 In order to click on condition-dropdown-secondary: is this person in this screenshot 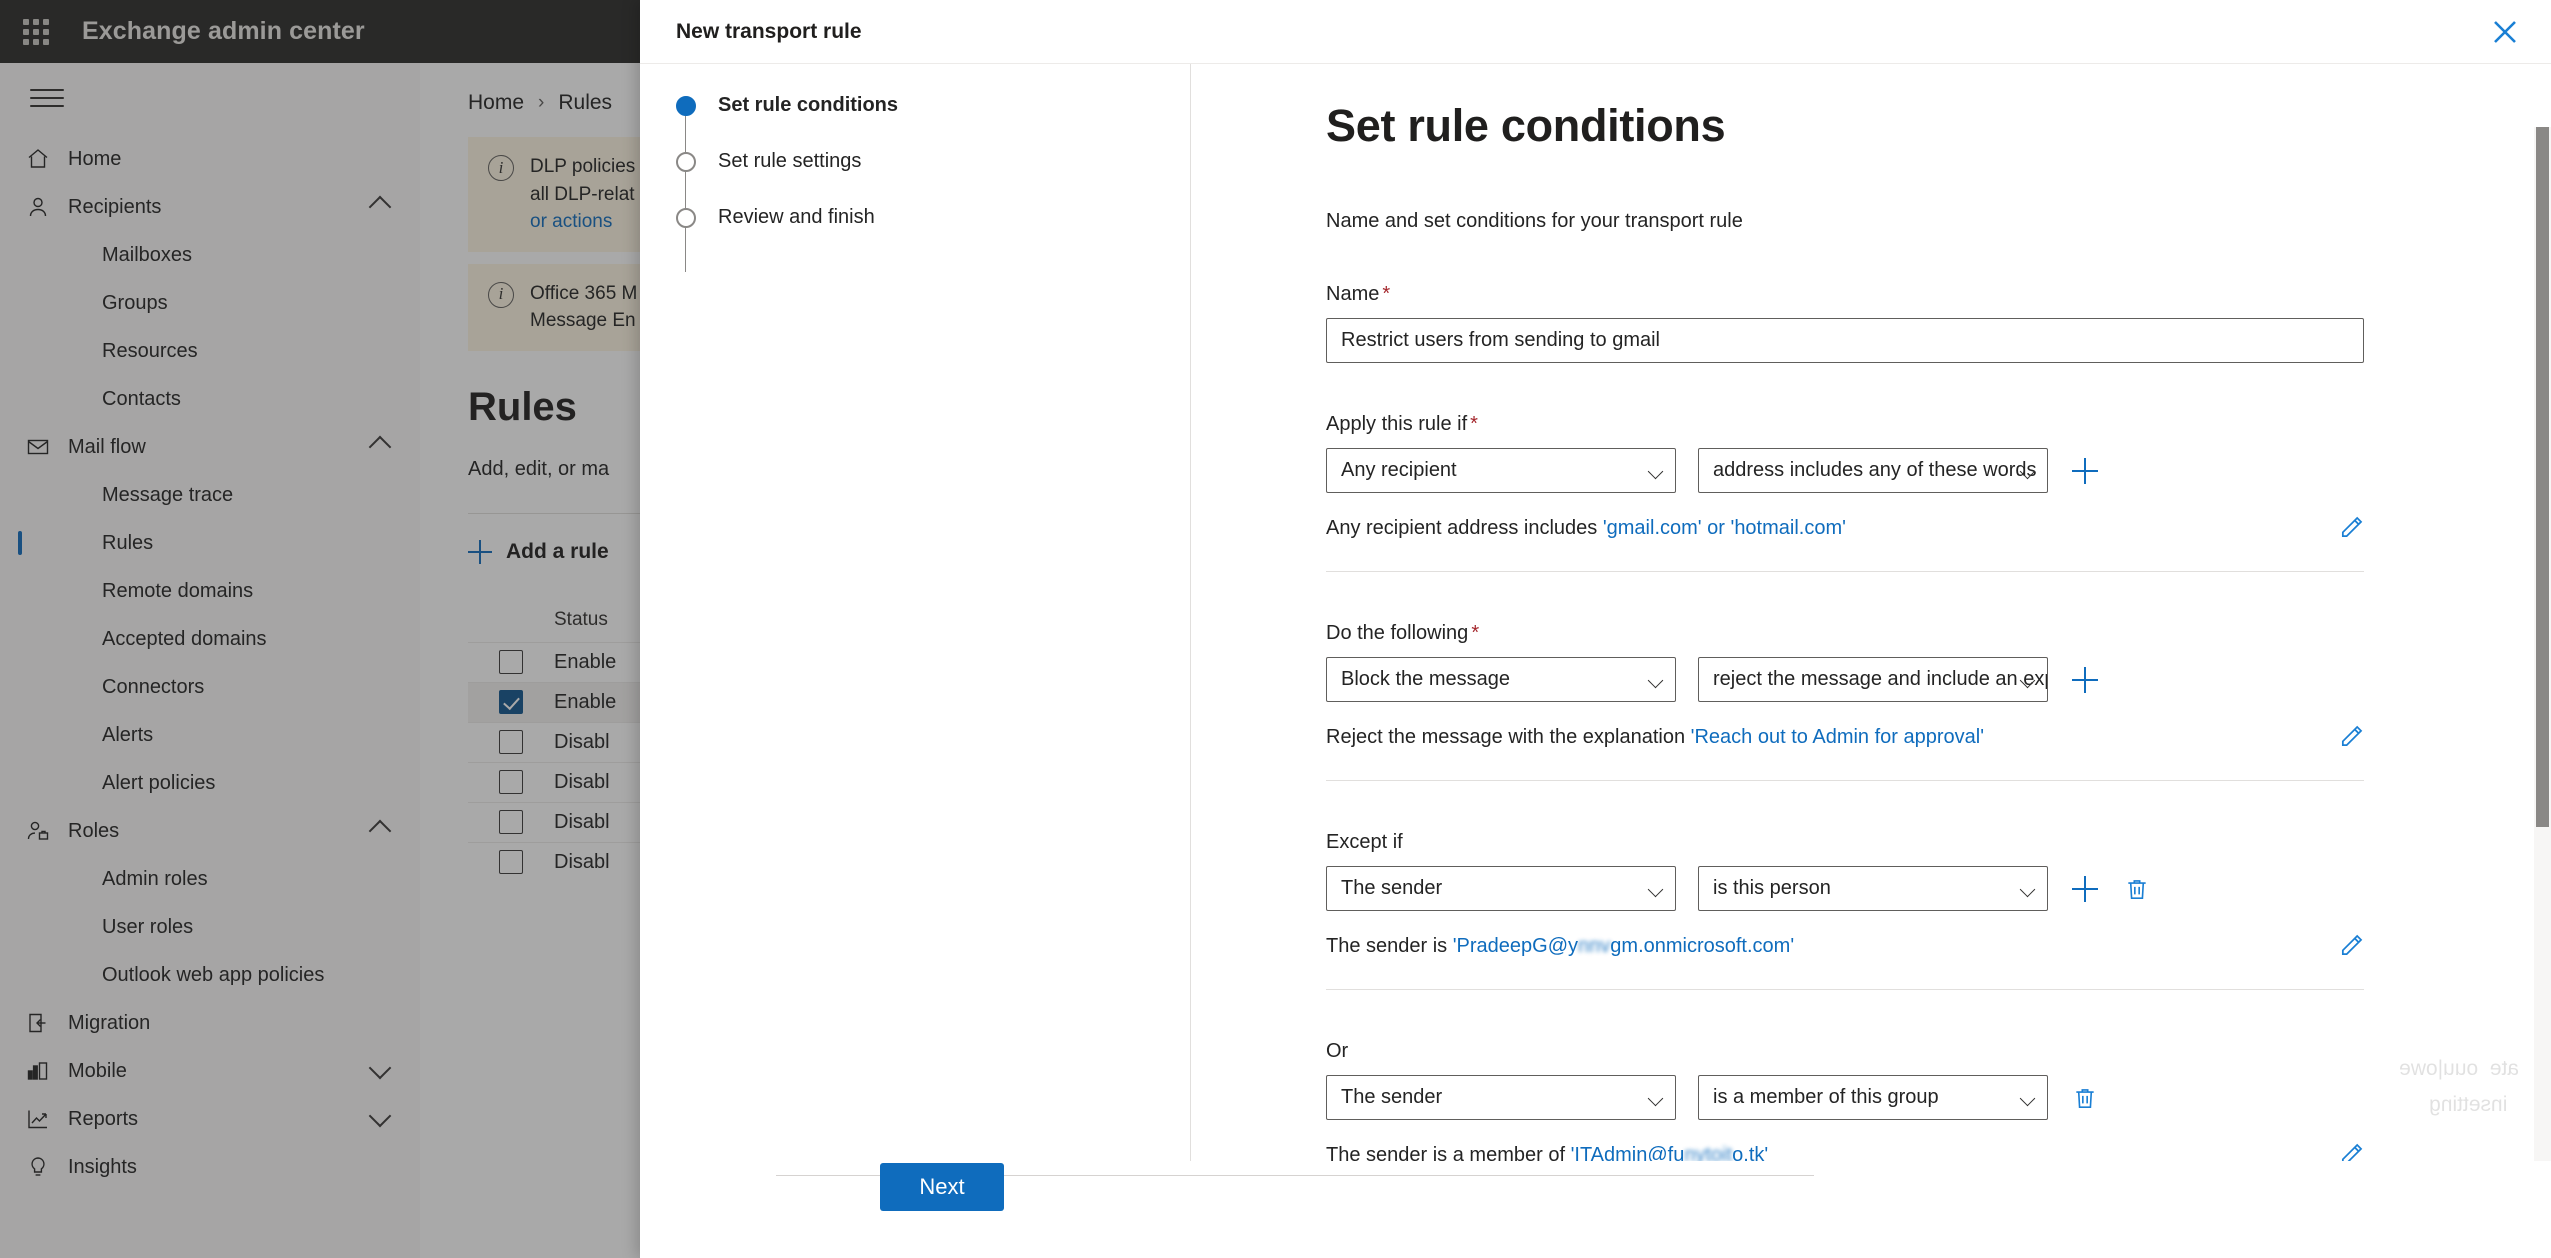, I will do `click(1873, 888)`.